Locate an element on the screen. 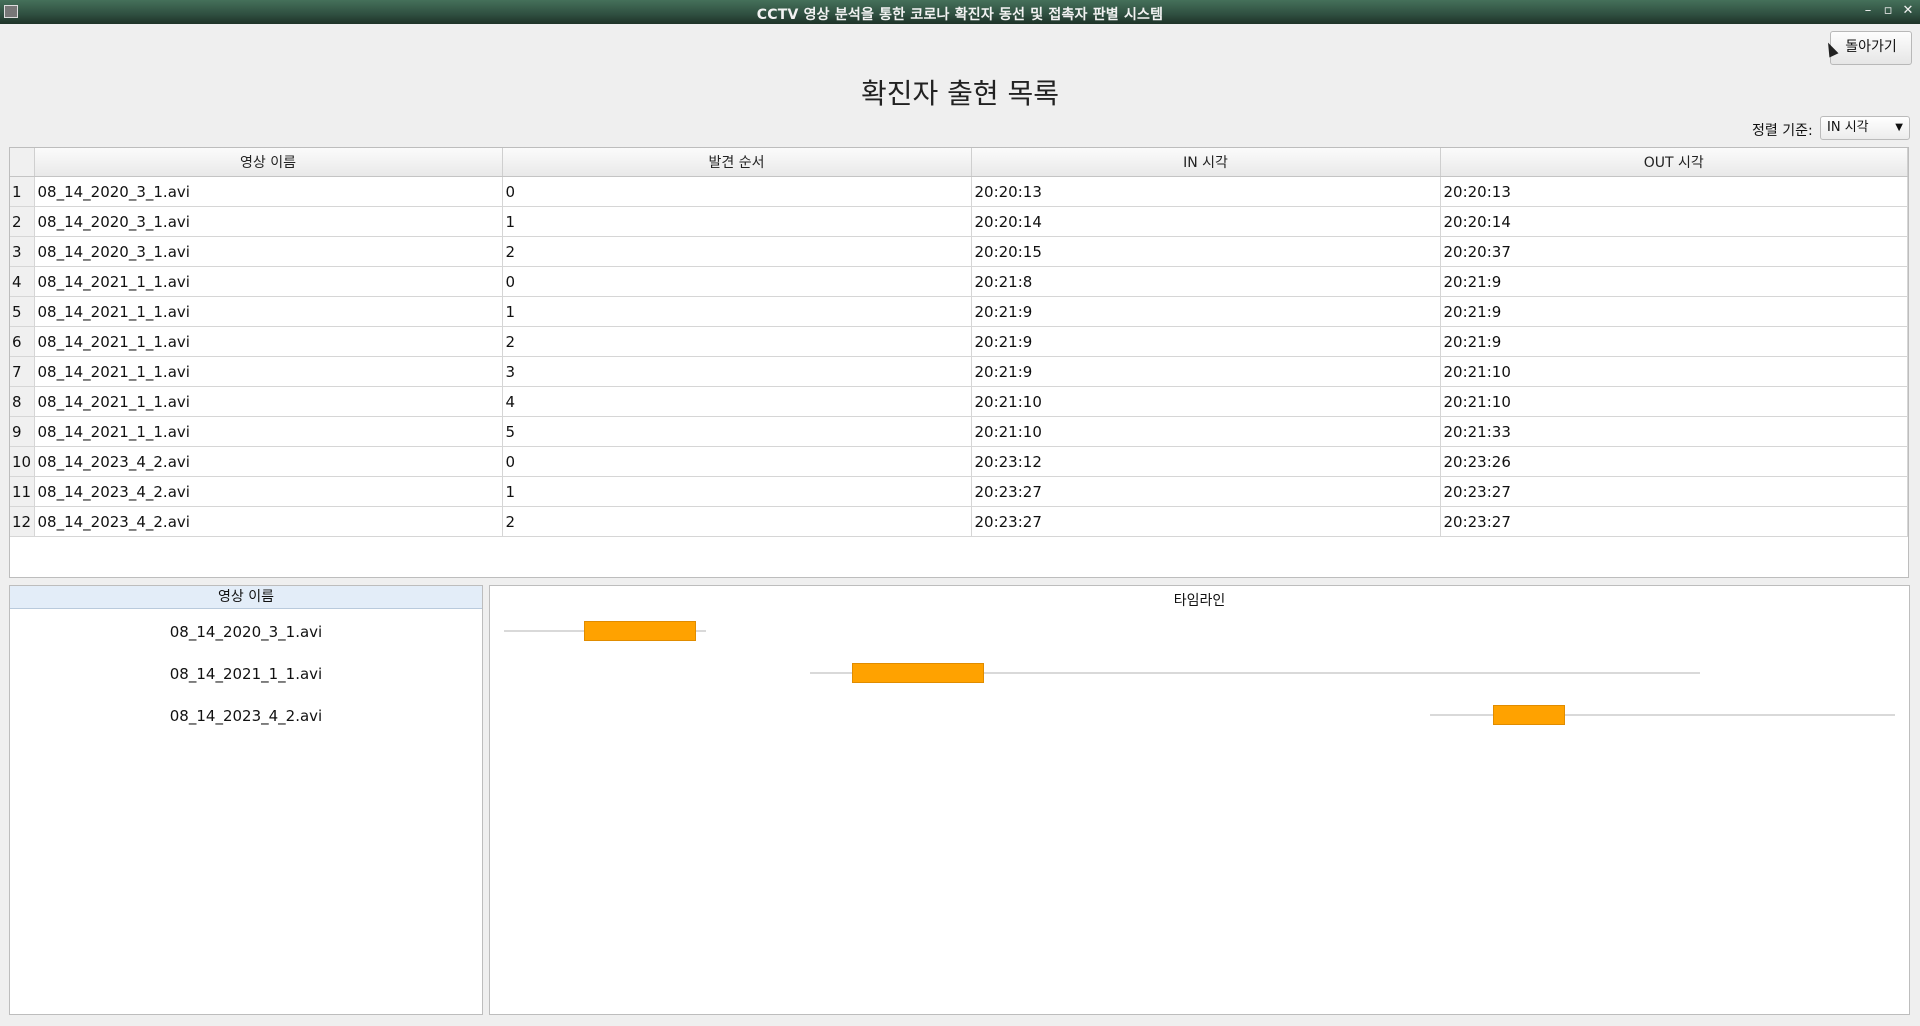  table-row: 9 08_14_2021_1_1.avi 5 20:21:10 20:21:33 is located at coordinates (959, 431).